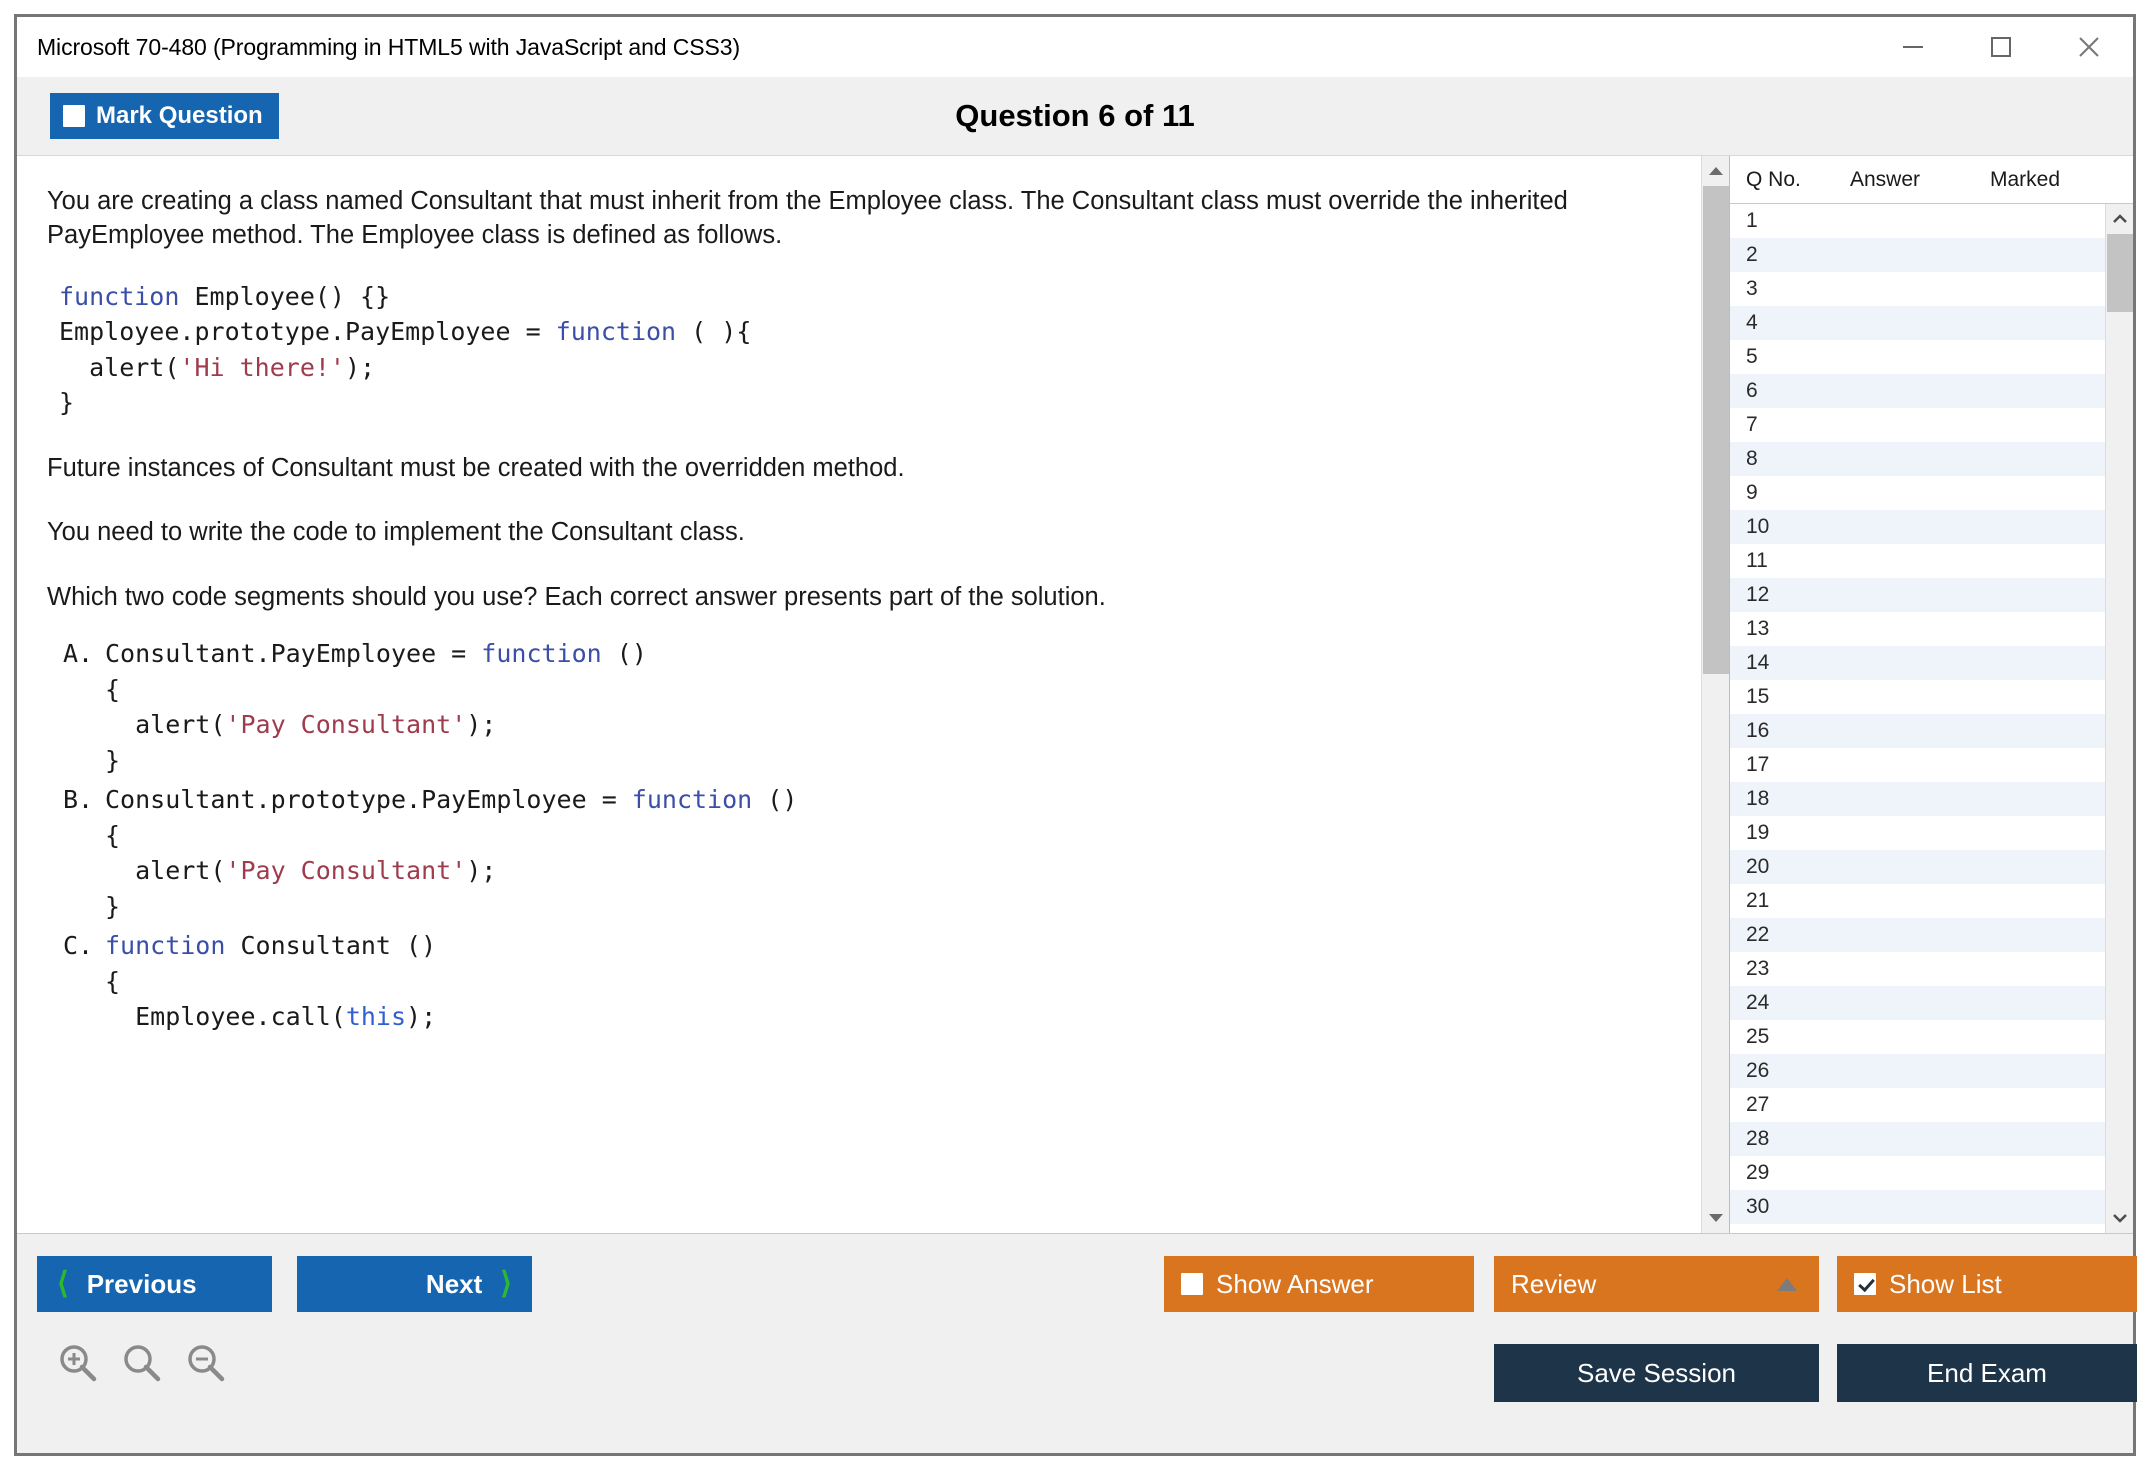 Image resolution: width=2150 pixels, height=1470 pixels. What do you see at coordinates (1752, 288) in the screenshot?
I see `cell-qno: 3` at bounding box center [1752, 288].